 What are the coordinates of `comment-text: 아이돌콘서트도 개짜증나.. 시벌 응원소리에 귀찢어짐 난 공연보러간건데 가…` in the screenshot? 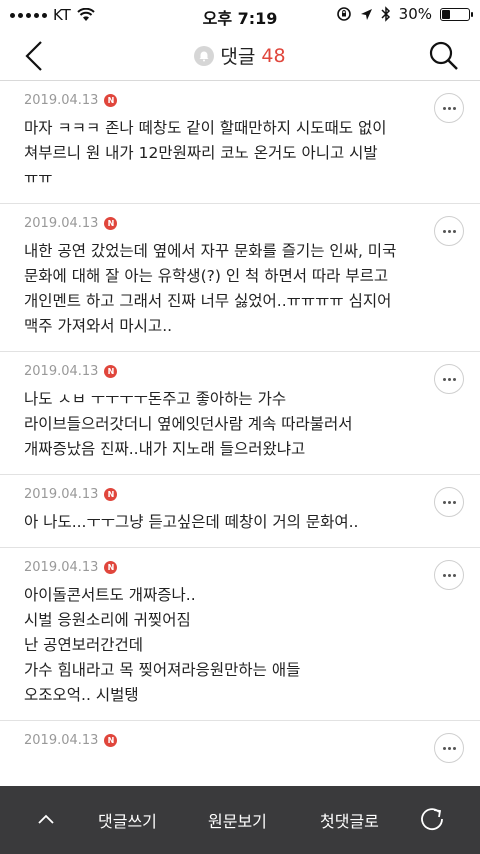 It's located at (162, 645).